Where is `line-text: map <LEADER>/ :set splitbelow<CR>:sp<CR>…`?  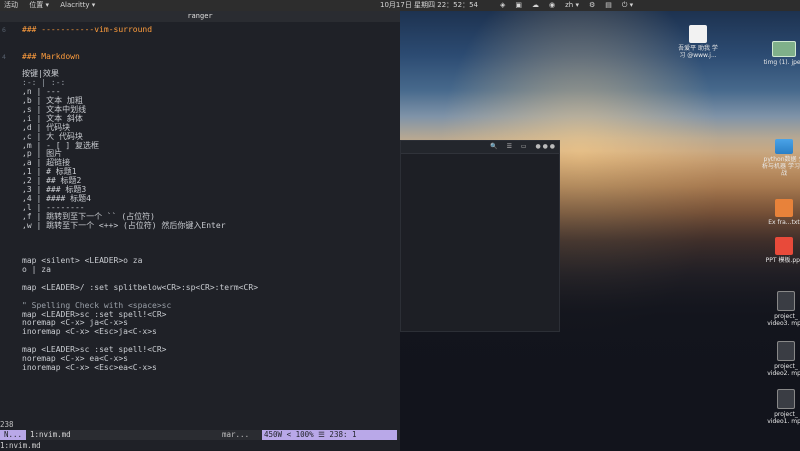 line-text: map <LEADER>/ :set splitbelow<CR>:sp<CR>… is located at coordinates (140, 287).